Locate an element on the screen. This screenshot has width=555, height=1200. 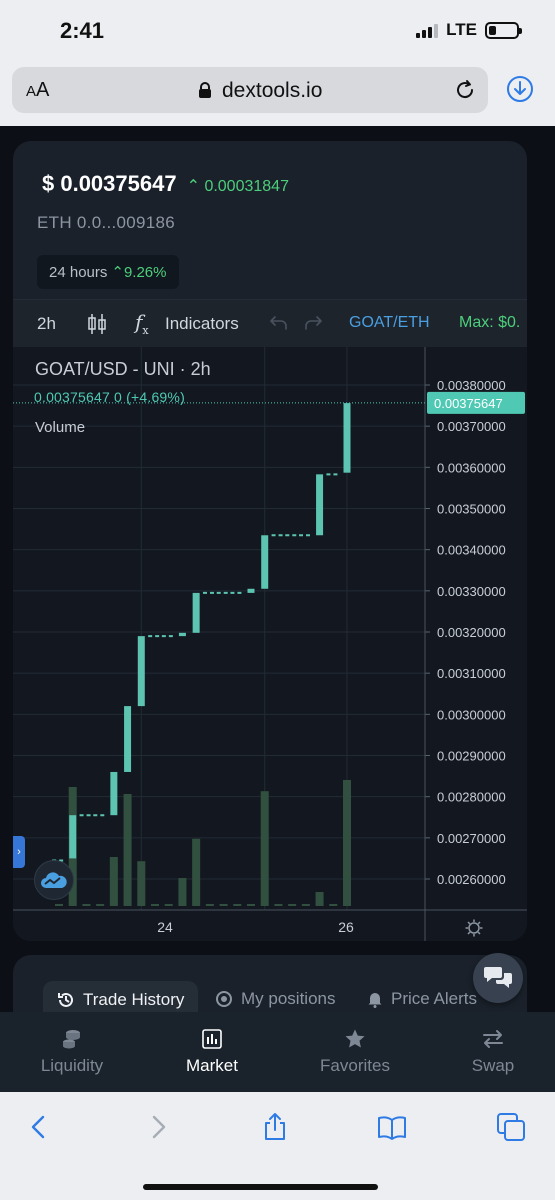
interval-button: 2h is located at coordinates (46, 324).